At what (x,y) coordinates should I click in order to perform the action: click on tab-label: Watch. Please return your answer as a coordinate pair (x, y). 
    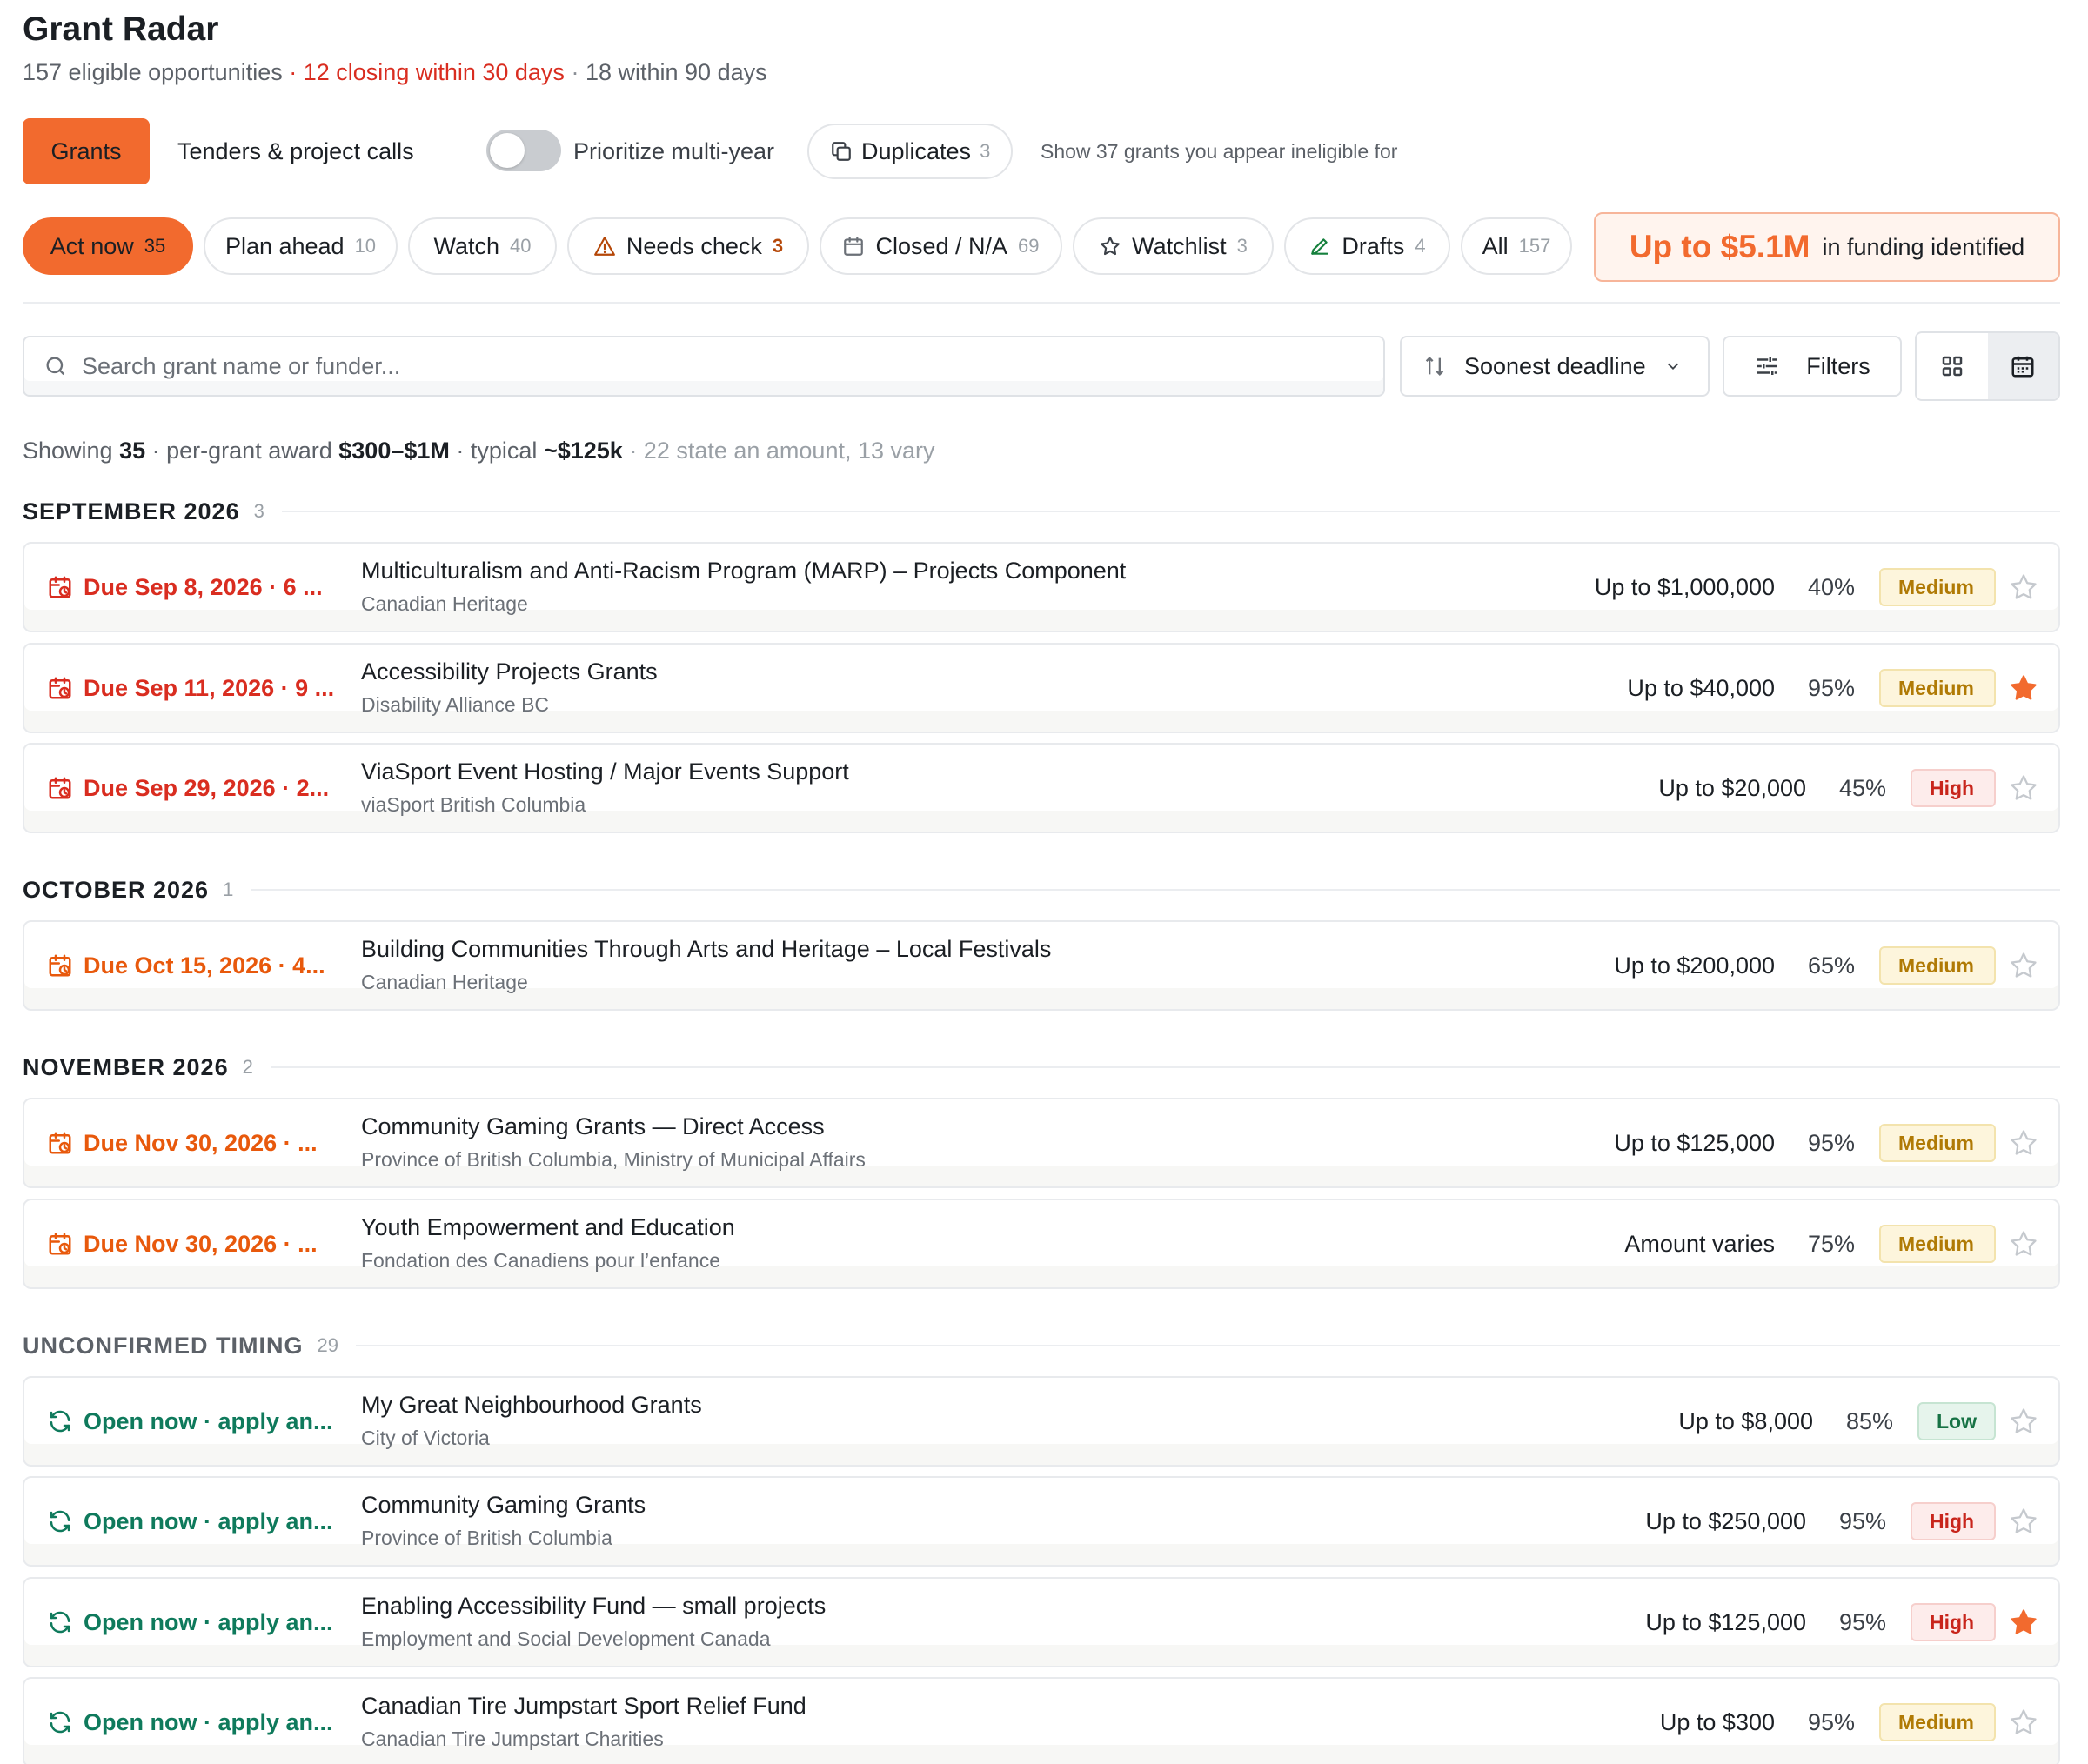
    Looking at the image, I should click on (466, 245).